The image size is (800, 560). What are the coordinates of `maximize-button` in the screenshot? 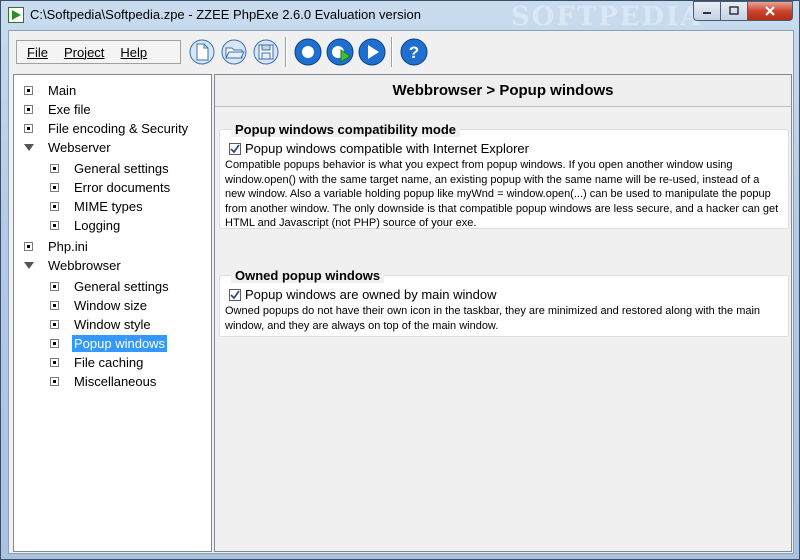 It's located at (733, 11).